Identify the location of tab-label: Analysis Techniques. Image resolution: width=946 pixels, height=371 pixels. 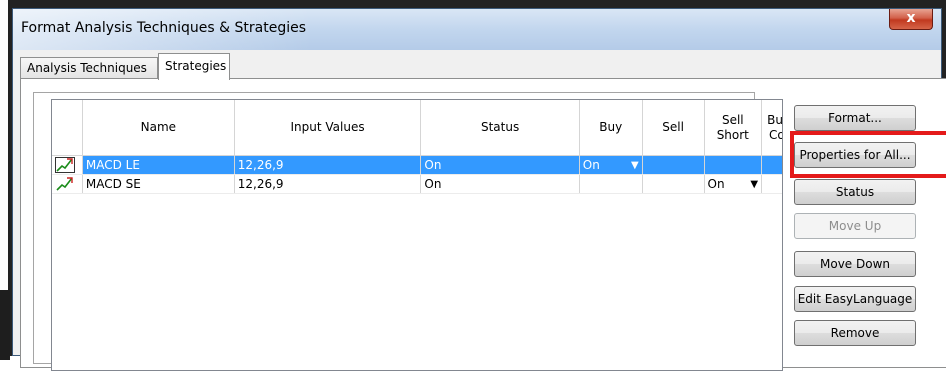
(87, 68).